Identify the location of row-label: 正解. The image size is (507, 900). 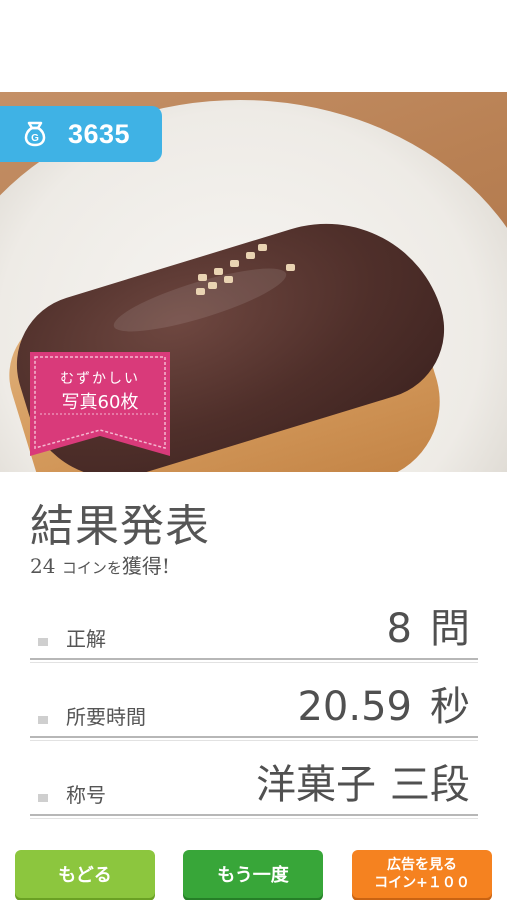
(86, 639).